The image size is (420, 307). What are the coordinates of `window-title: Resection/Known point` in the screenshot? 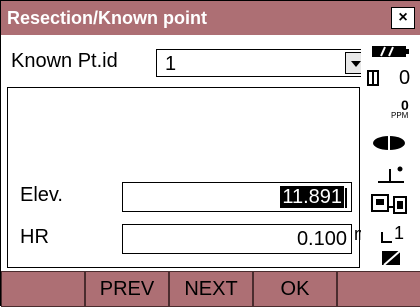 It's located at (107, 18).